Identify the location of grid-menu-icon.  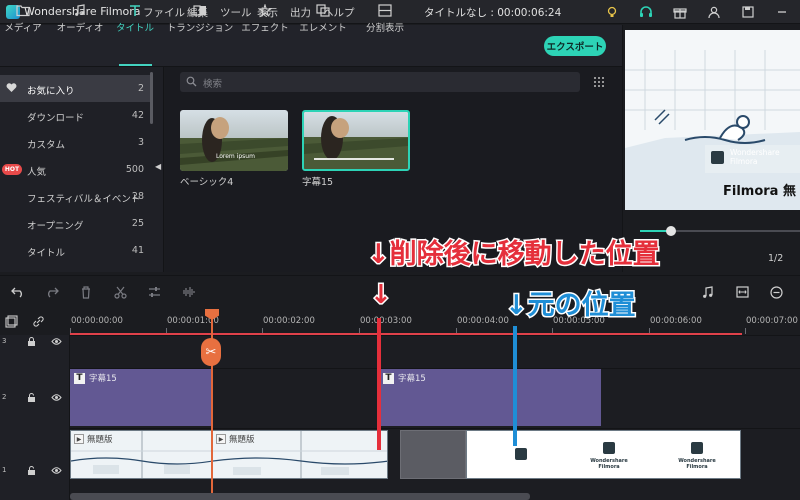
(599, 82).